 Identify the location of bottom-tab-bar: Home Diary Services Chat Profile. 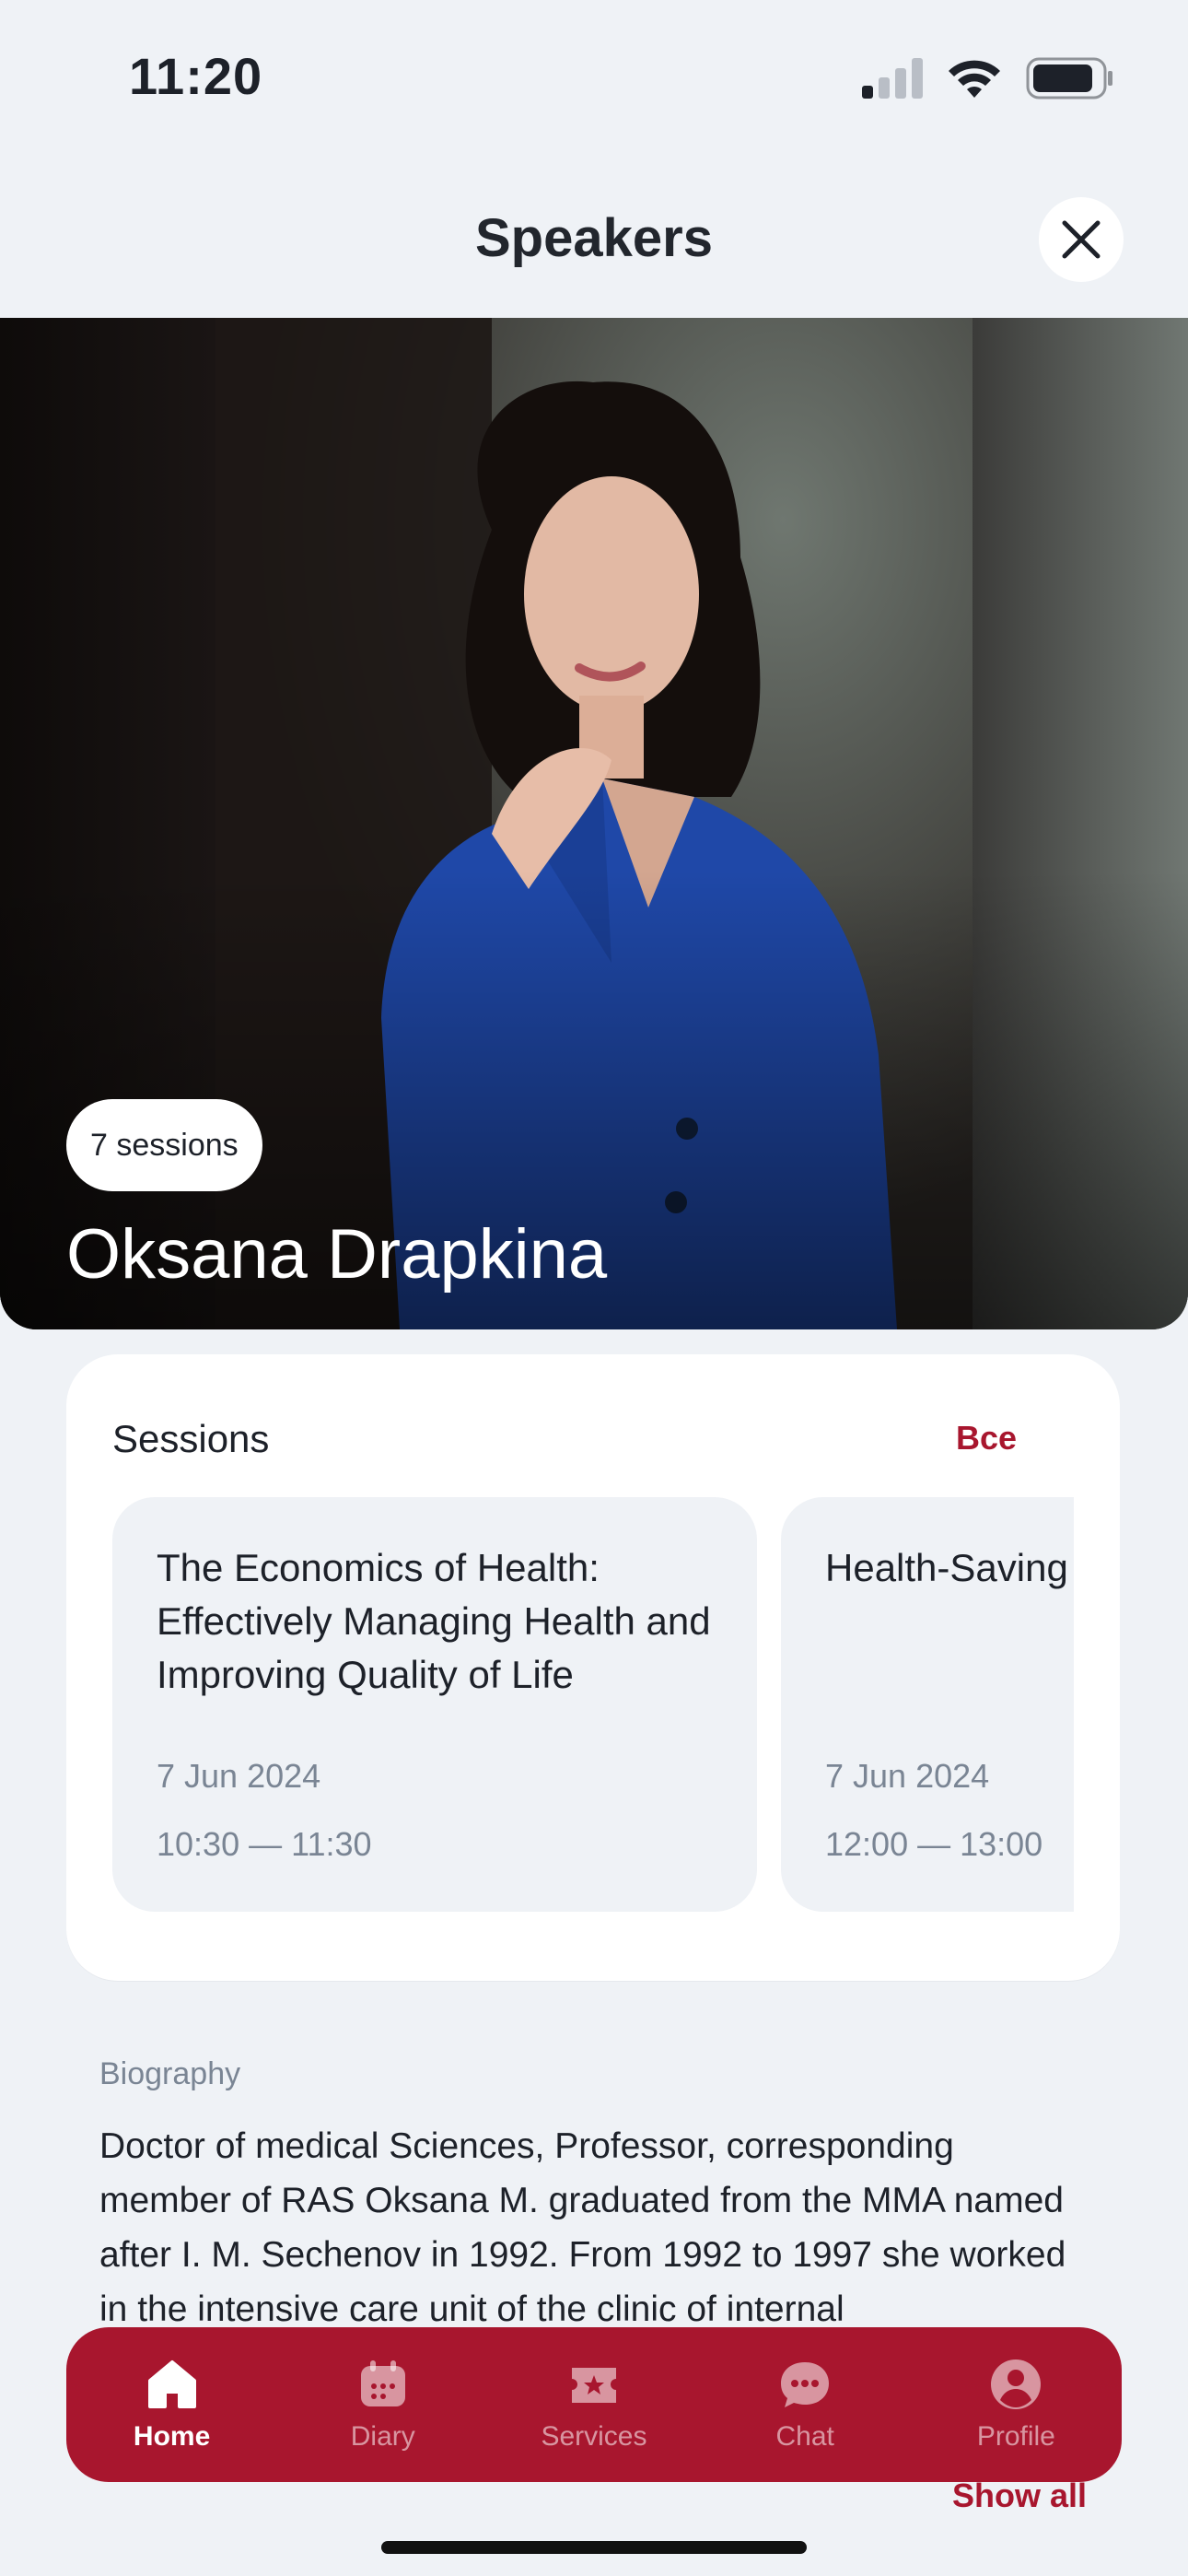
(594, 2404).